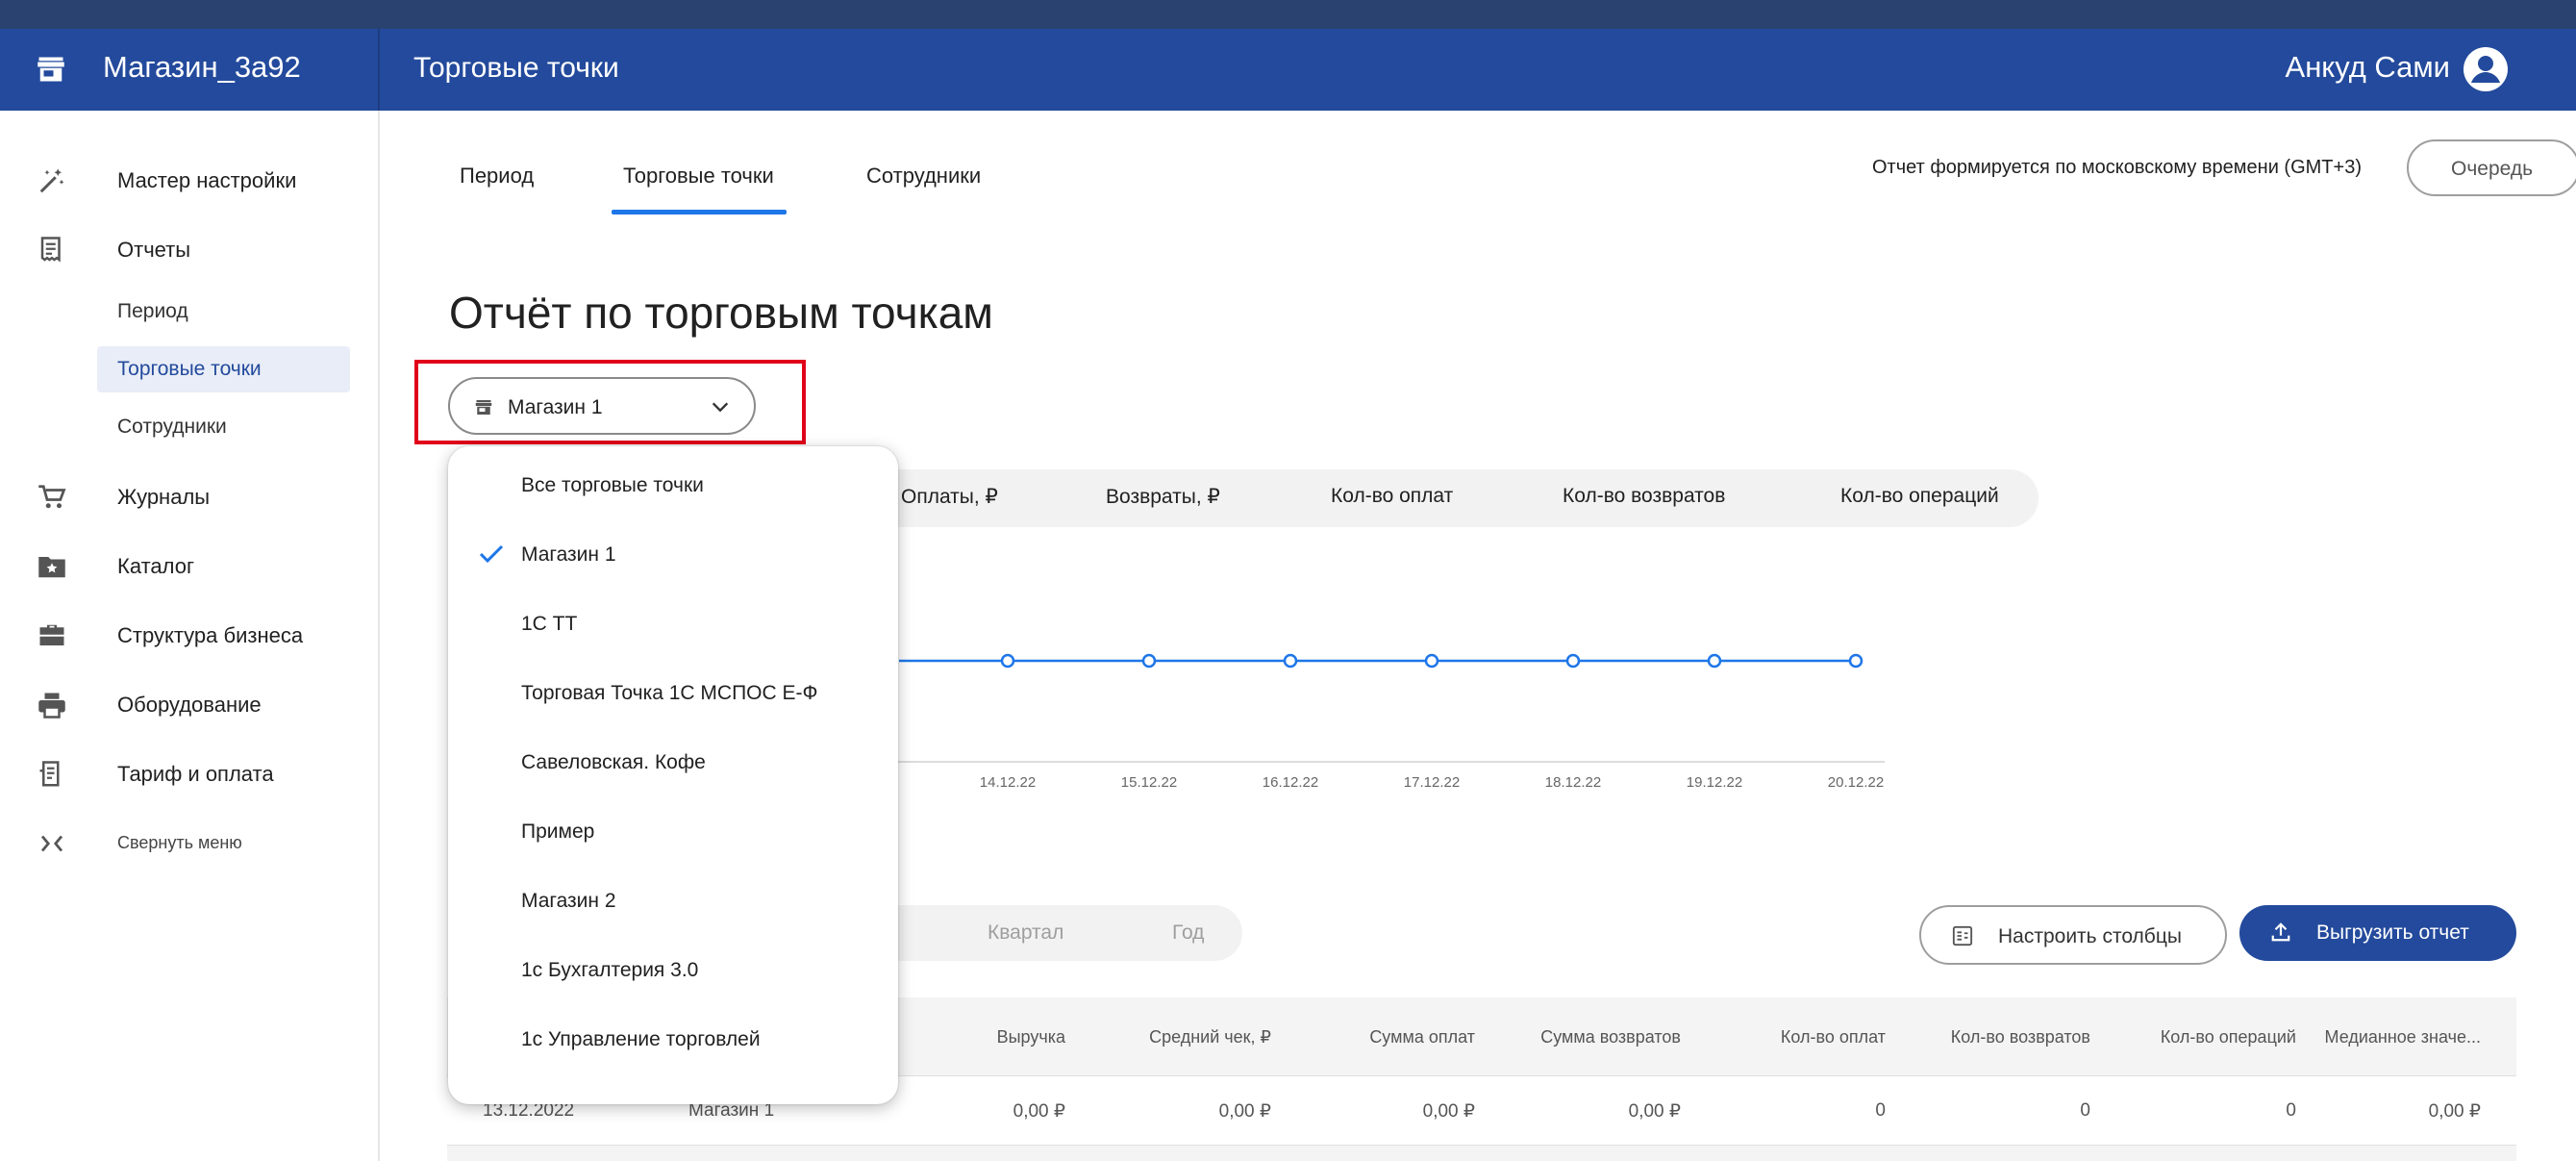  I want to click on sidebar-item-catalog: Каталог, so click(189, 565).